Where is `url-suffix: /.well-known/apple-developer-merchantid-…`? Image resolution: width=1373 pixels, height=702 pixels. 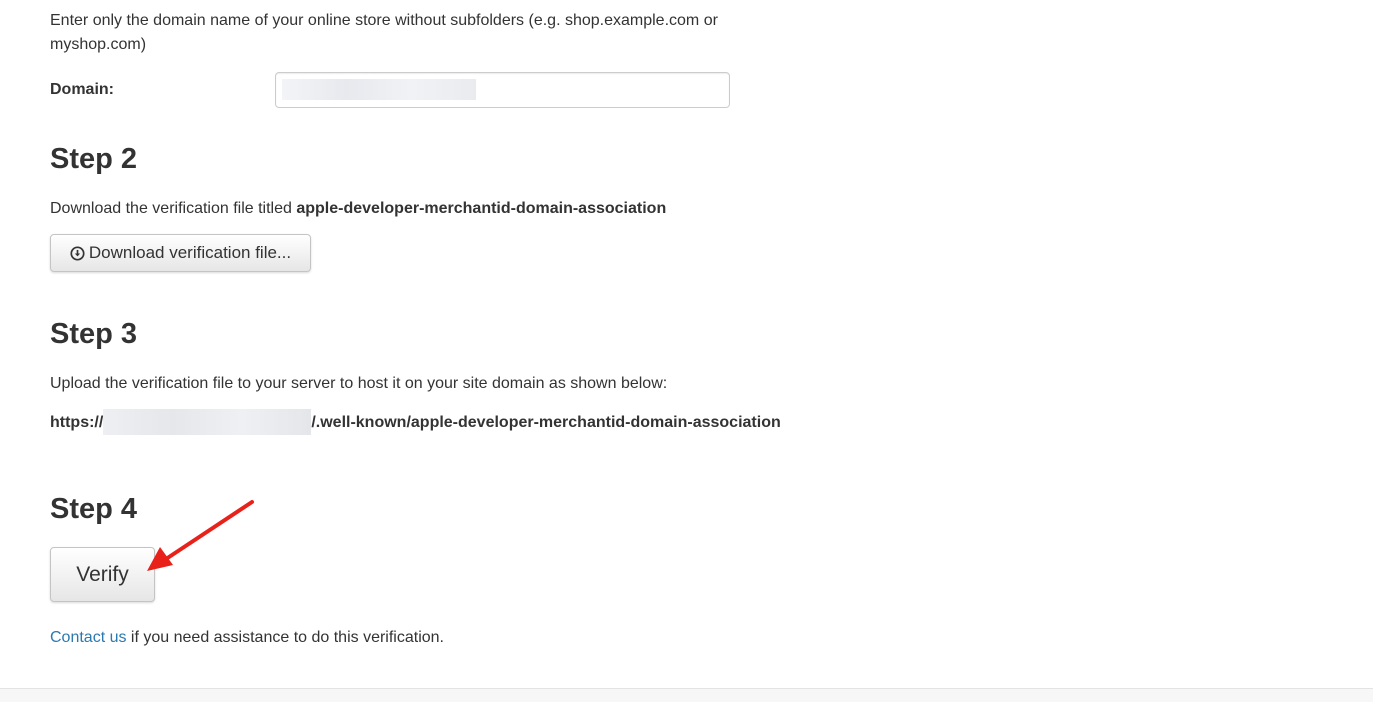 url-suffix: /.well-known/apple-developer-merchantid-… is located at coordinates (546, 422).